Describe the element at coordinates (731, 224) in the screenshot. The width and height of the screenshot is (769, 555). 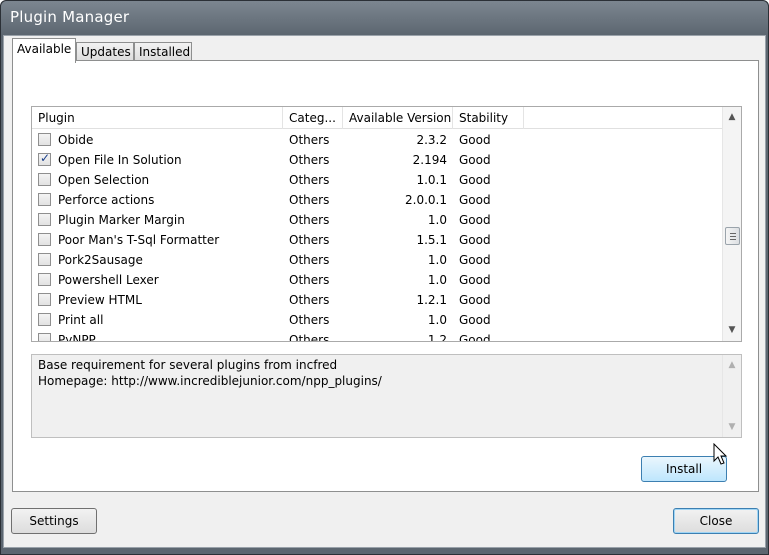
I see `list-scrollbar: ▲ ▼` at that location.